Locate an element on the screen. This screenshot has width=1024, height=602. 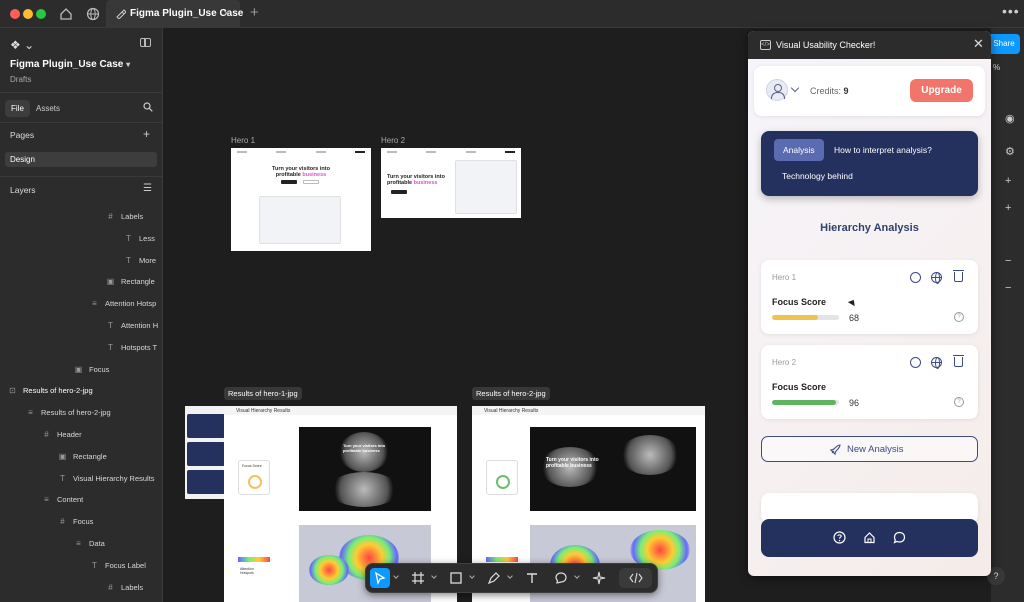
tab-technology-behind: Technology behind is located at coordinates (817, 176).